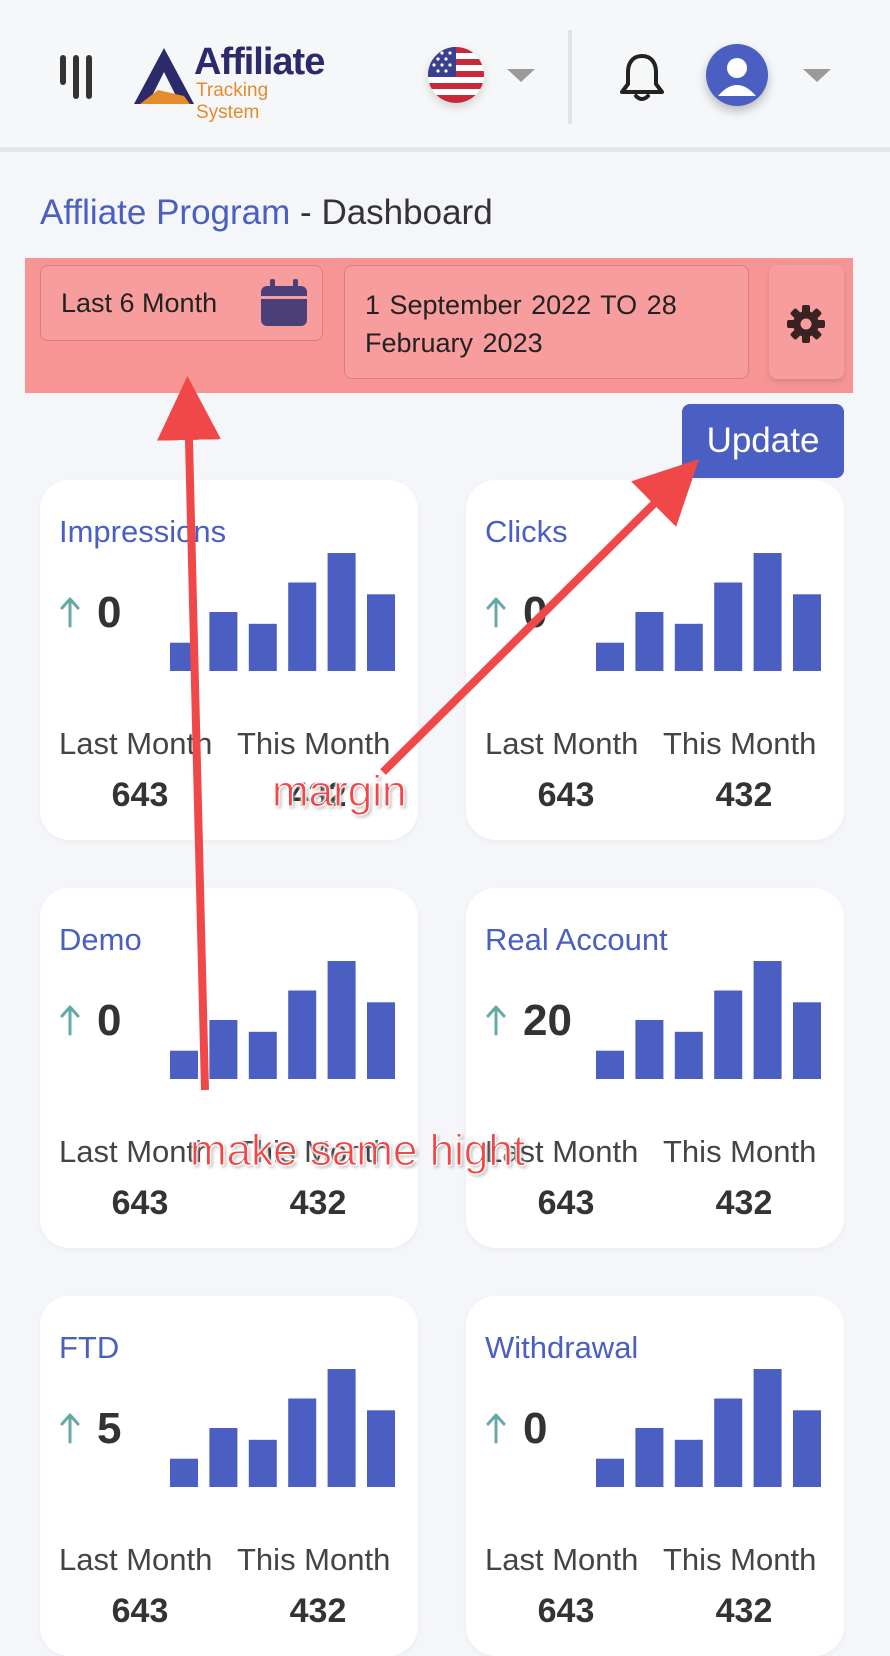  What do you see at coordinates (817, 75) in the screenshot?
I see `user-chevron-down-icon` at bounding box center [817, 75].